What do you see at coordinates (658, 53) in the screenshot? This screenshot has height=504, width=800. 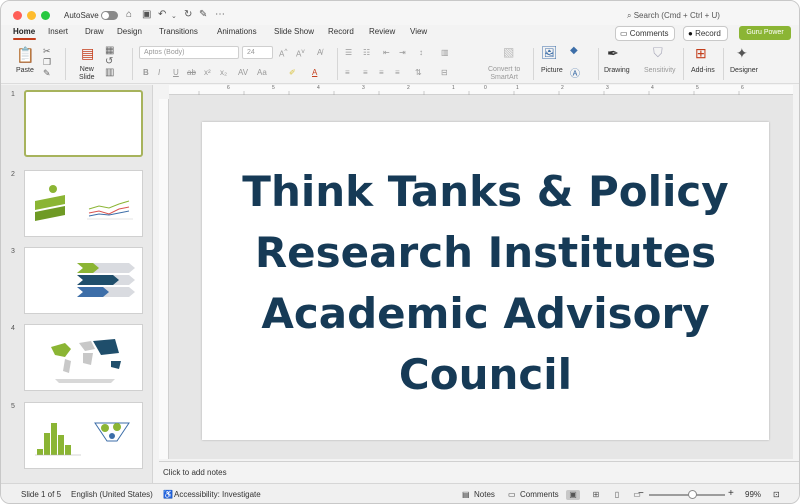 I see `sensitivity-icon: ⛉` at bounding box center [658, 53].